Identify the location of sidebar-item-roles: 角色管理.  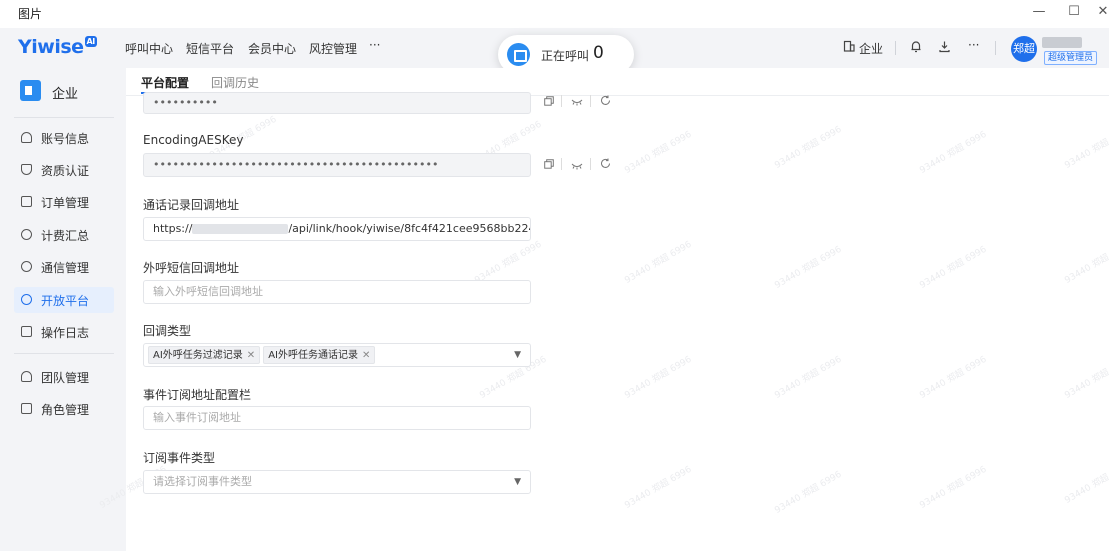
(64, 409).